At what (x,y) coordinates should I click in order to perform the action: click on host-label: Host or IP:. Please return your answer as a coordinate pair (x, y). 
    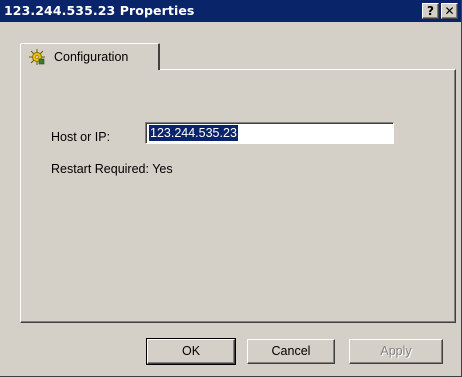
    Looking at the image, I should click on (81, 137).